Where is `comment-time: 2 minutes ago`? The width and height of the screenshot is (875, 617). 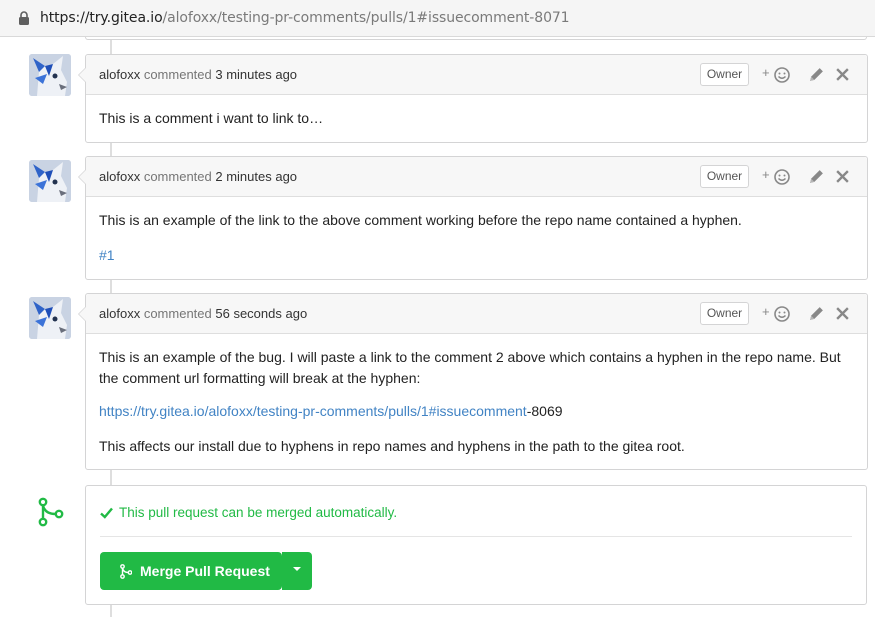 comment-time: 2 minutes ago is located at coordinates (256, 176).